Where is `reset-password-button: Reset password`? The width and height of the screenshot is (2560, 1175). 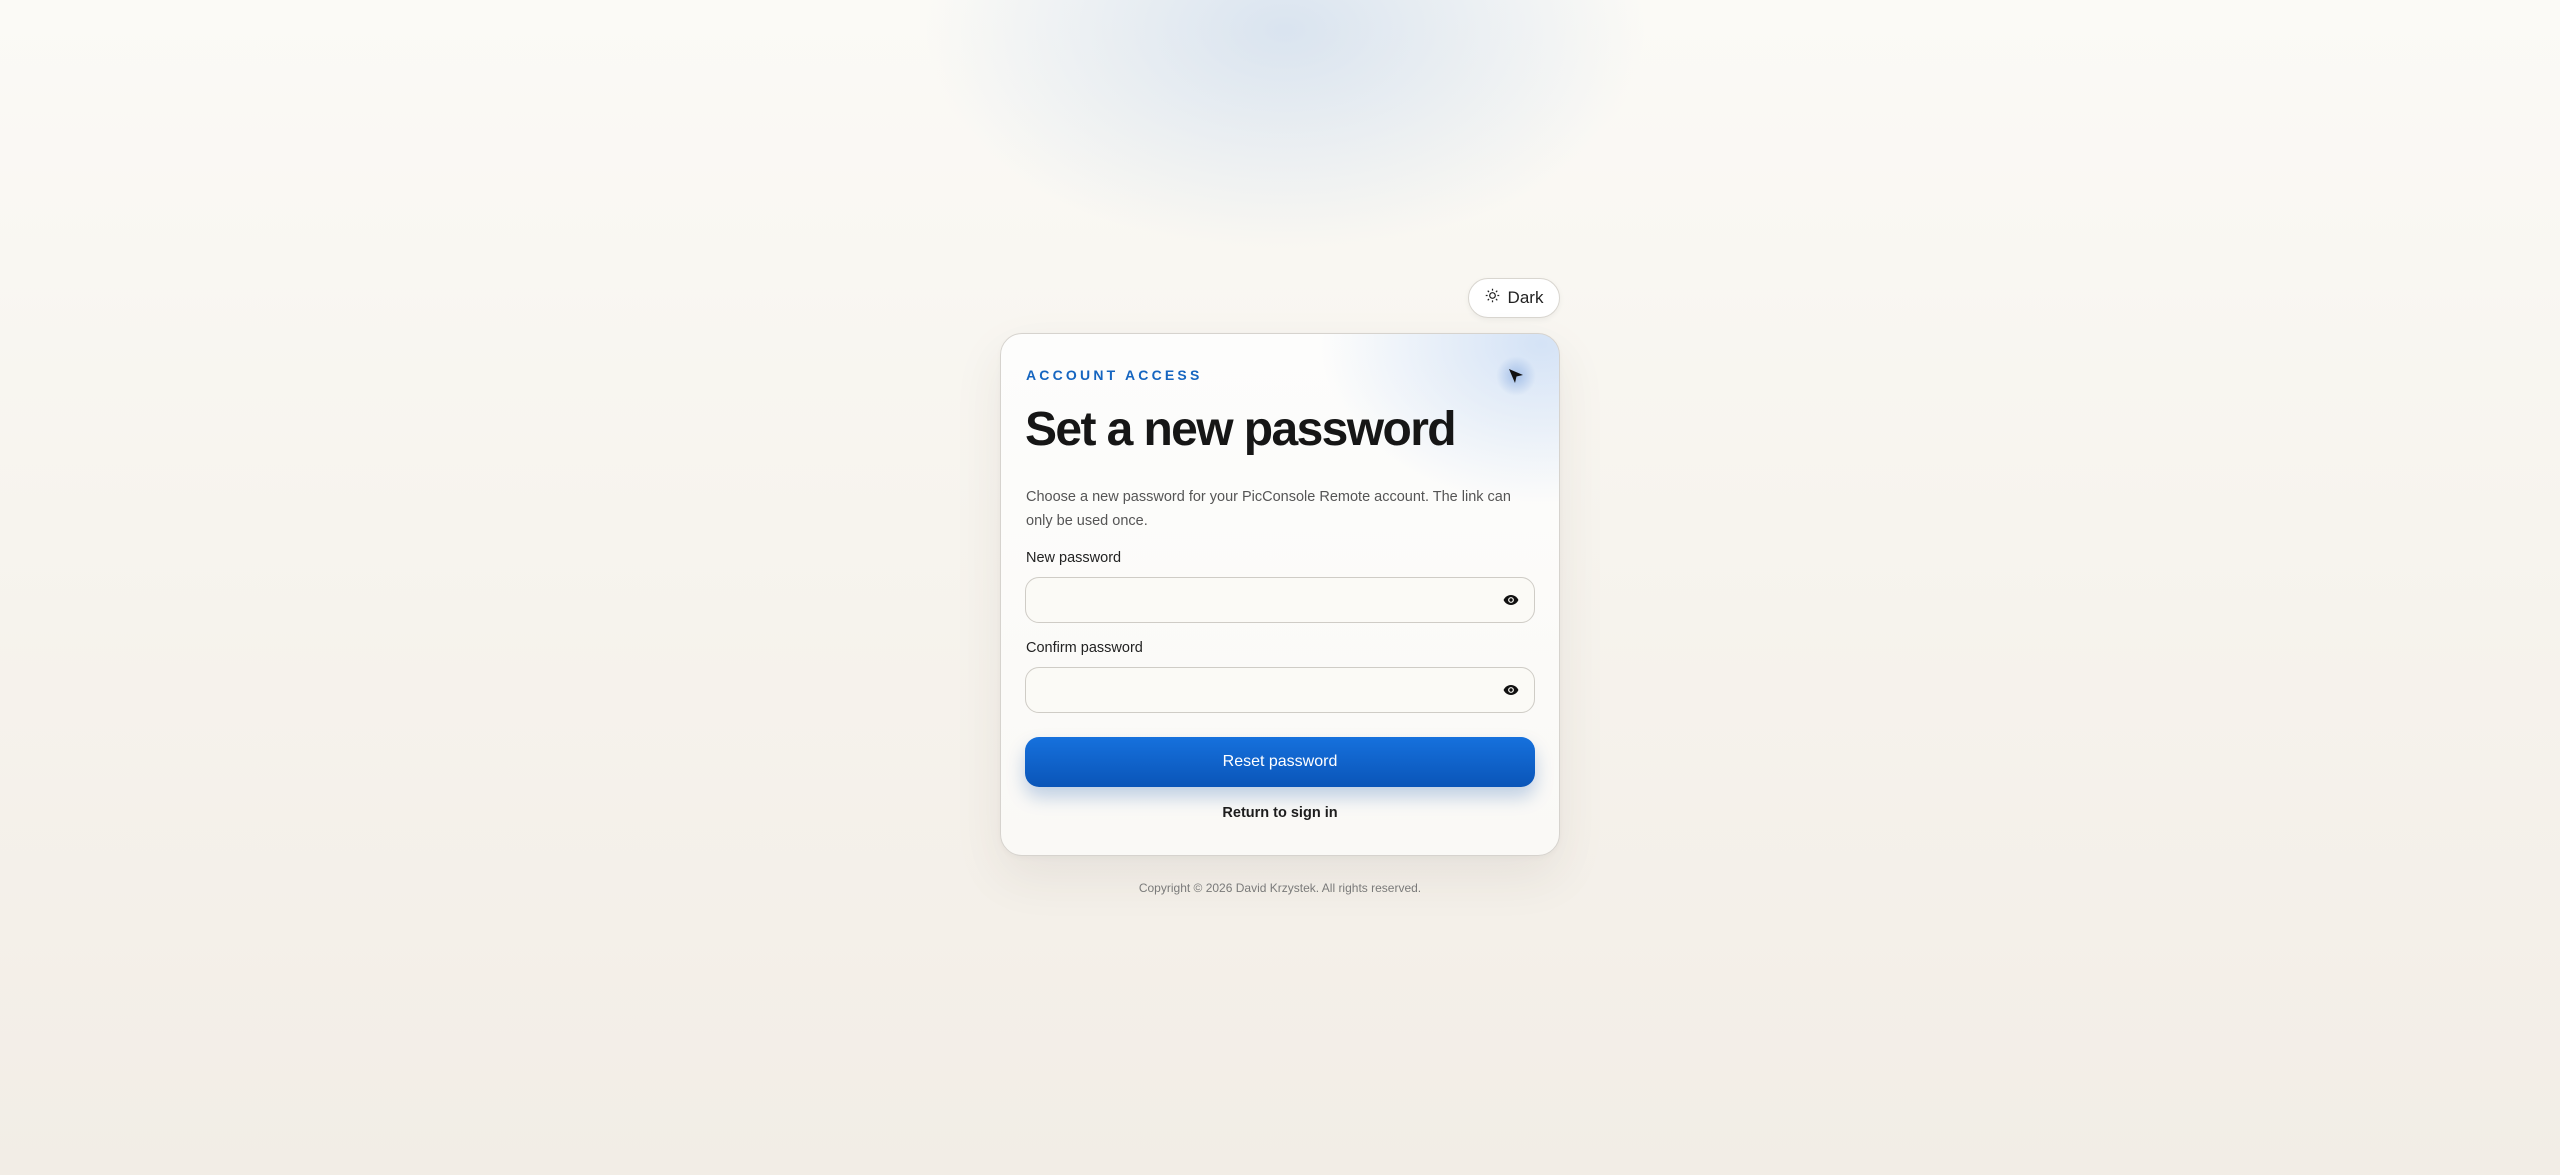
reset-password-button: Reset password is located at coordinates (1280, 762).